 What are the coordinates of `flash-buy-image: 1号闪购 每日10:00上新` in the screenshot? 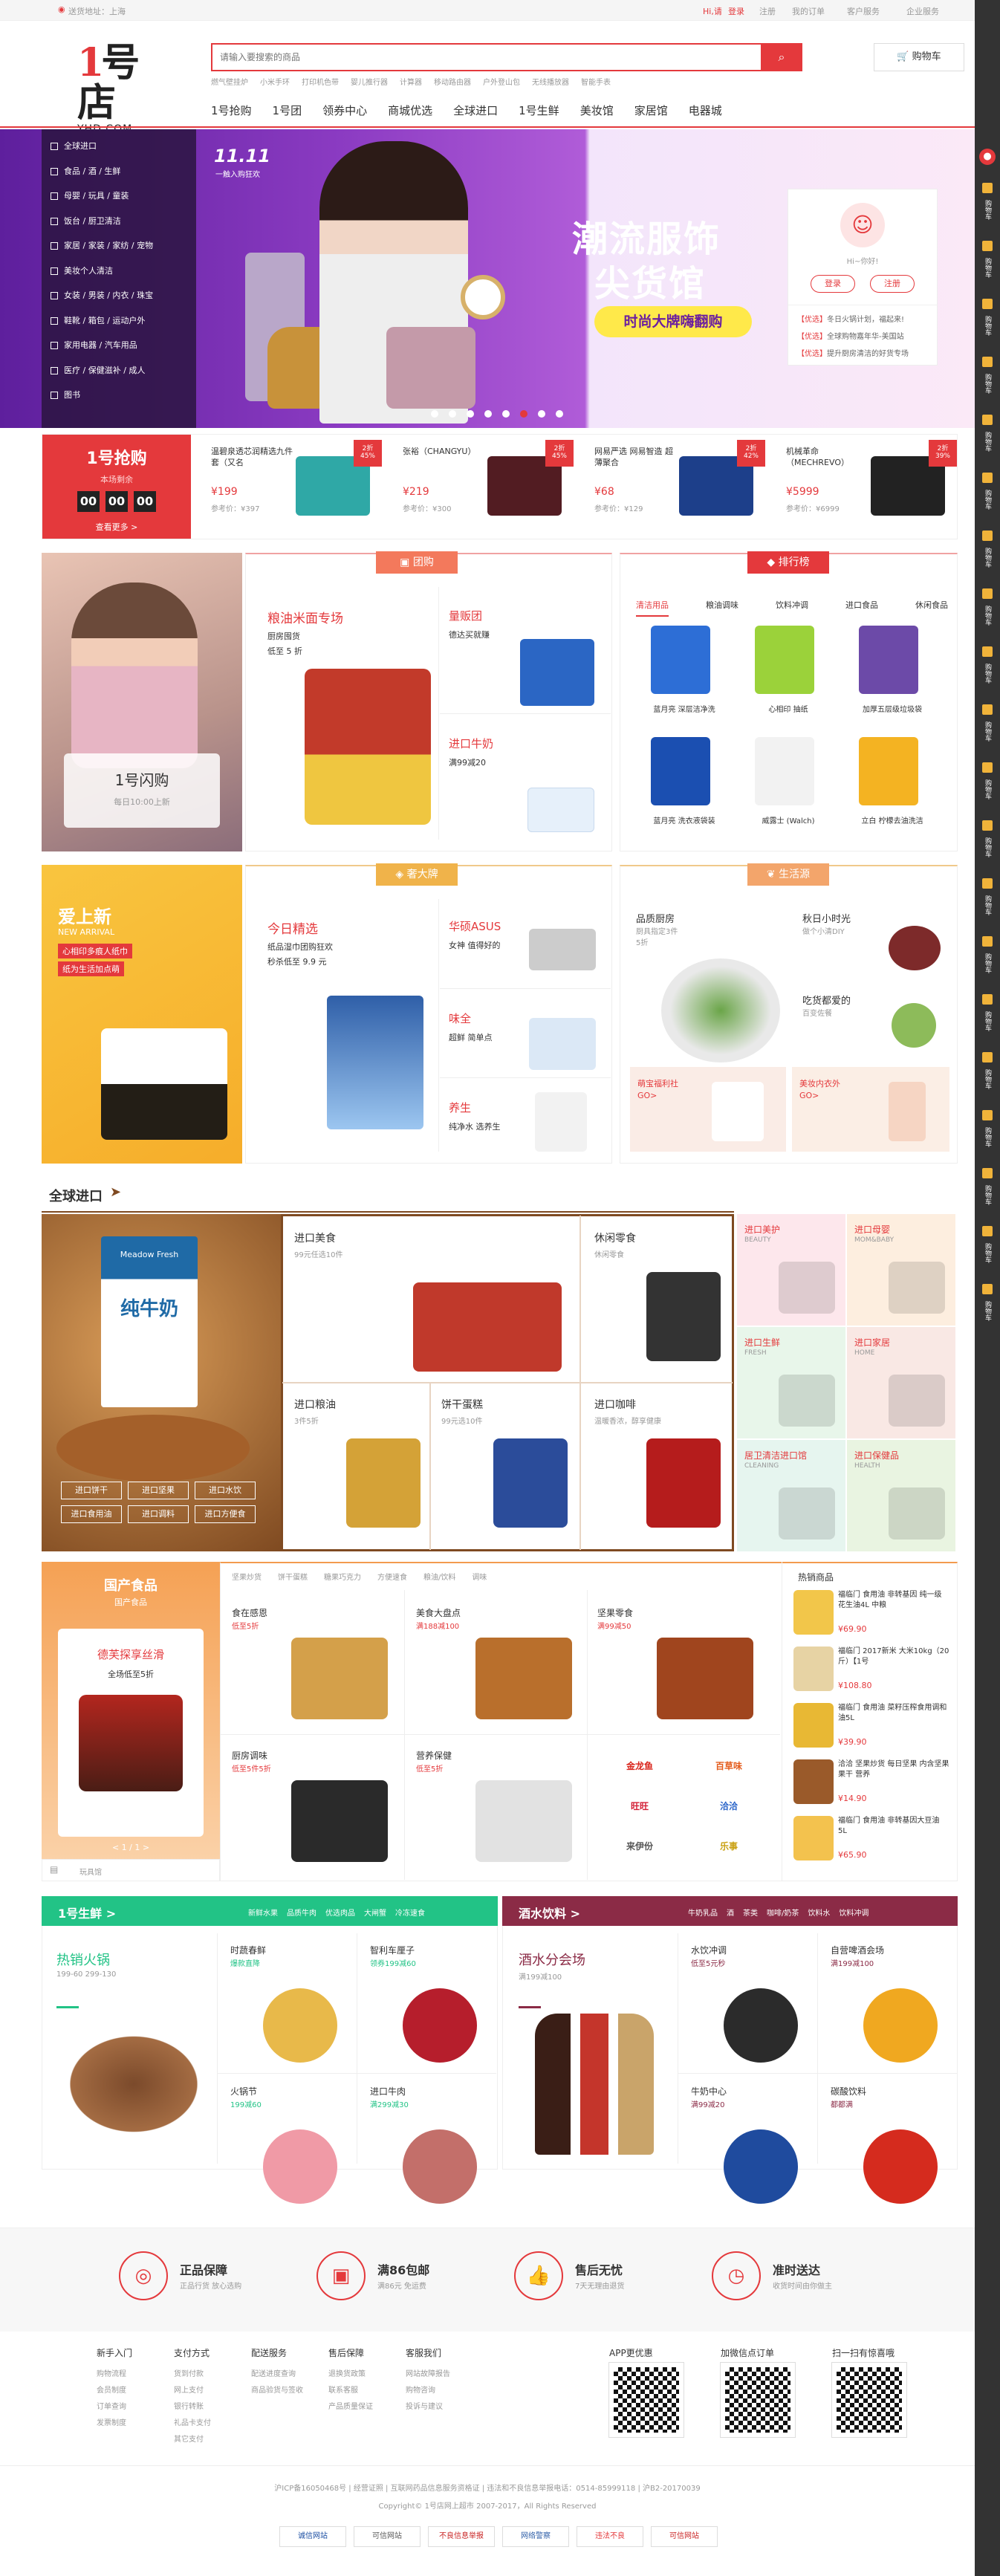 It's located at (142, 702).